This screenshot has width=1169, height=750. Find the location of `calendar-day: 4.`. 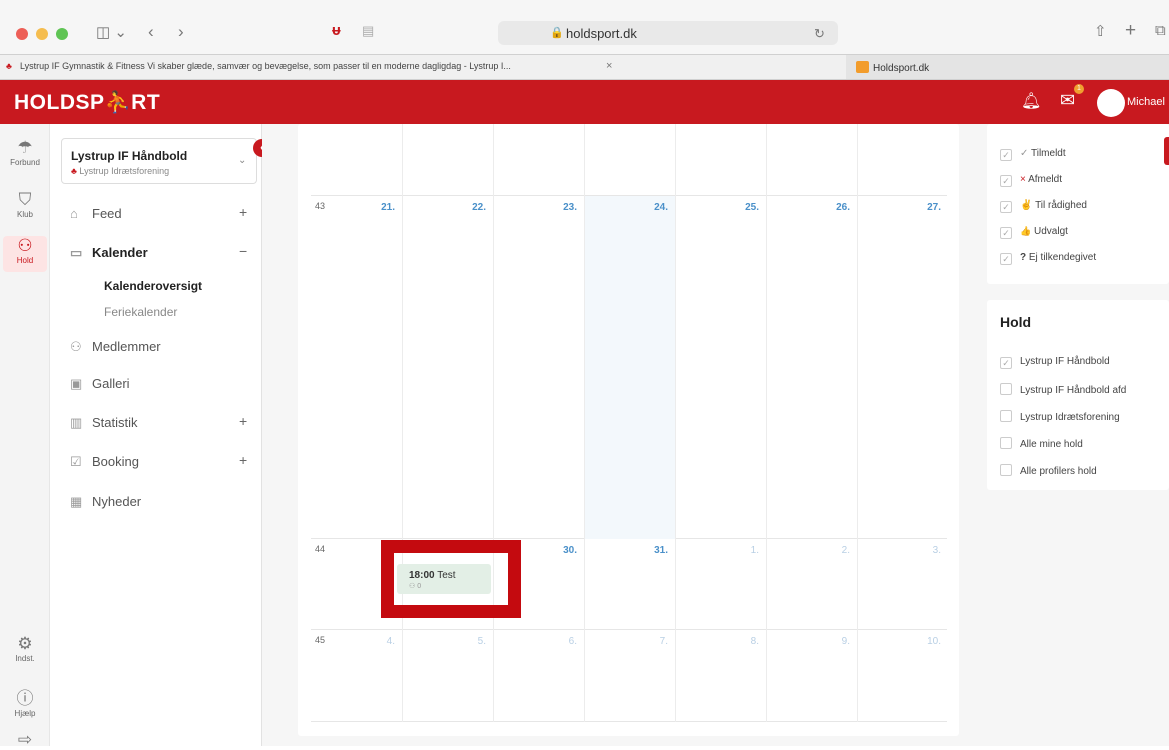

calendar-day: 4. is located at coordinates (356, 676).